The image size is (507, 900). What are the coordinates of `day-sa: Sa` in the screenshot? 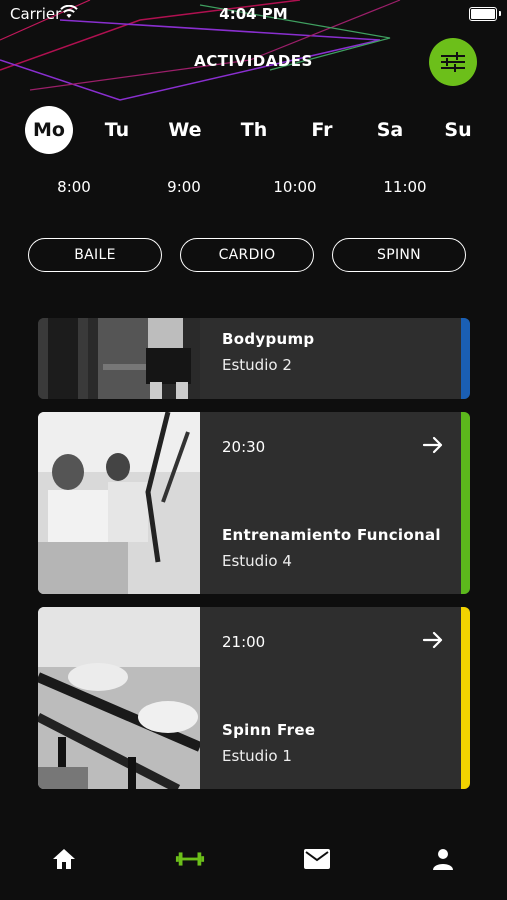 It's located at (390, 130).